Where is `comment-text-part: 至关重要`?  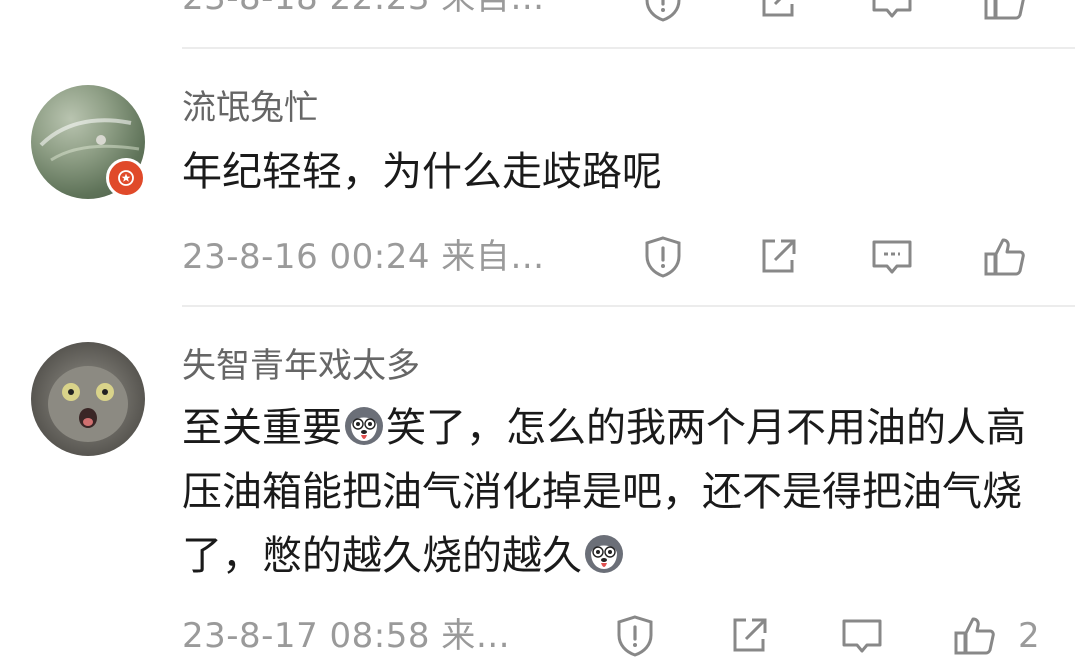
comment-text-part: 至关重要 is located at coordinates (262, 428).